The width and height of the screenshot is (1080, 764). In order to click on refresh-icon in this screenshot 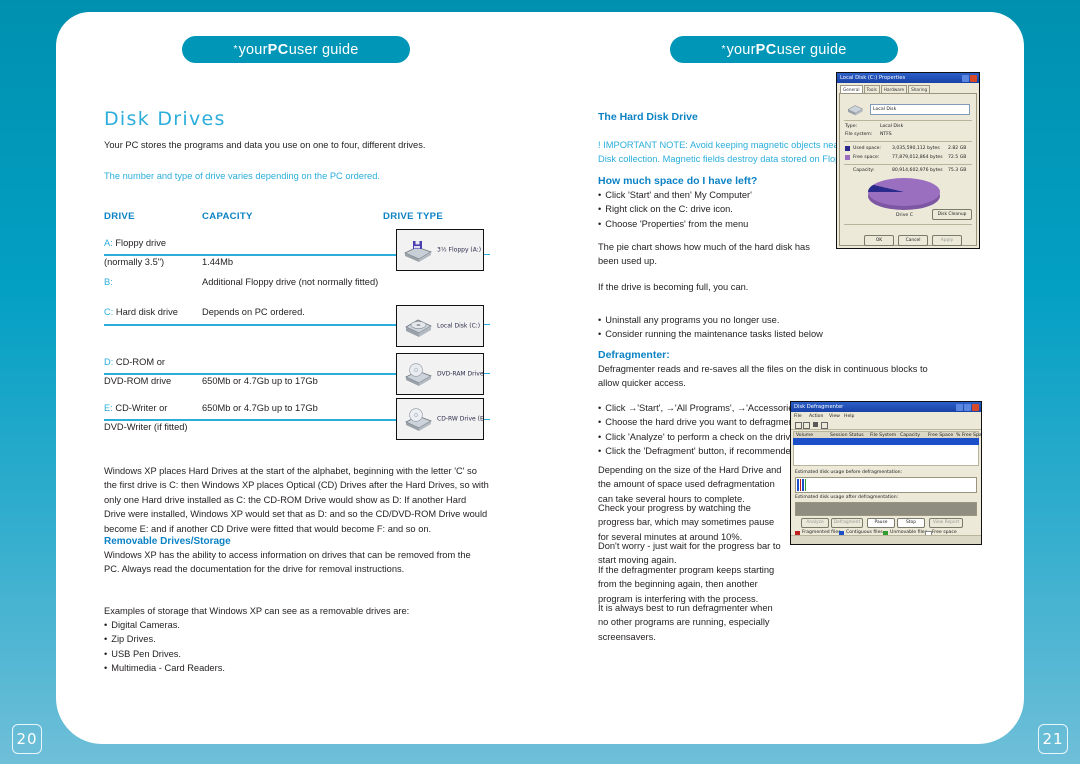, I will do `click(824, 425)`.